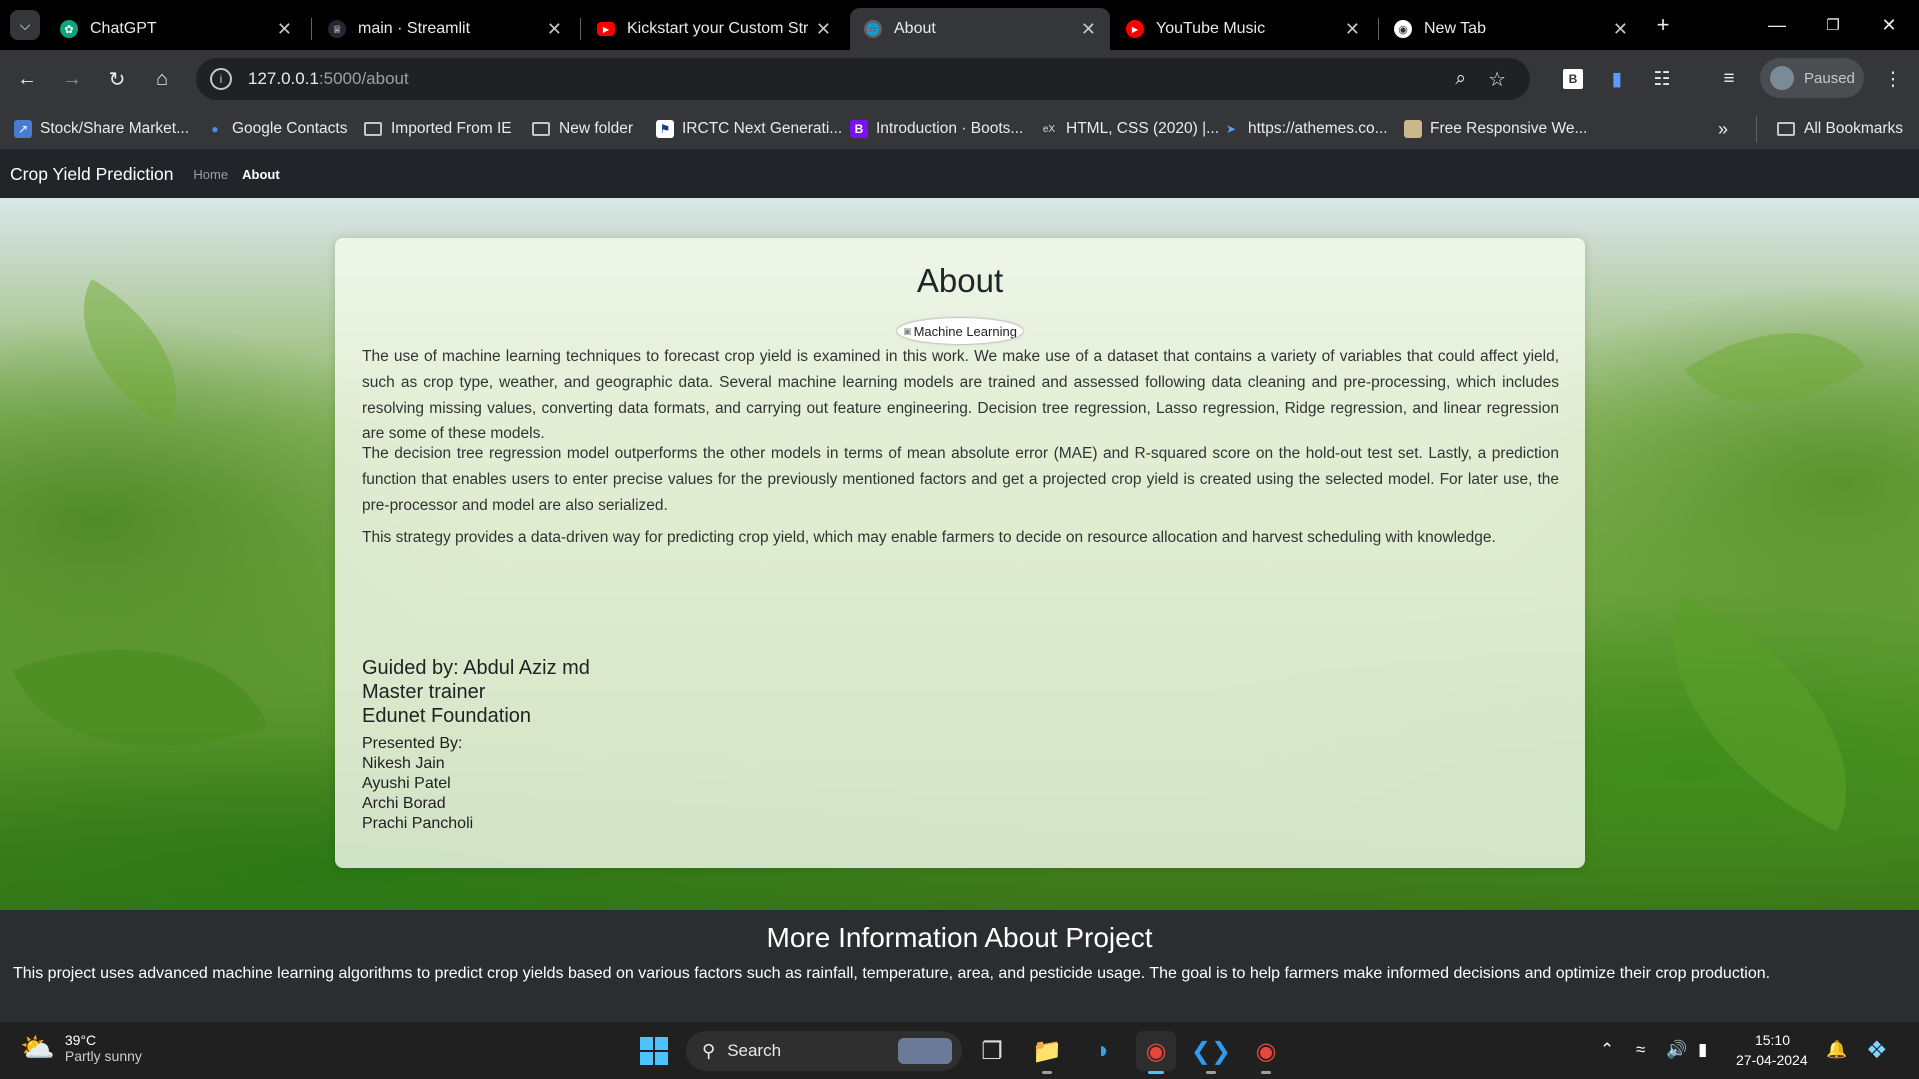 This screenshot has height=1079, width=1919. What do you see at coordinates (654, 1051) in the screenshot?
I see `start-button` at bounding box center [654, 1051].